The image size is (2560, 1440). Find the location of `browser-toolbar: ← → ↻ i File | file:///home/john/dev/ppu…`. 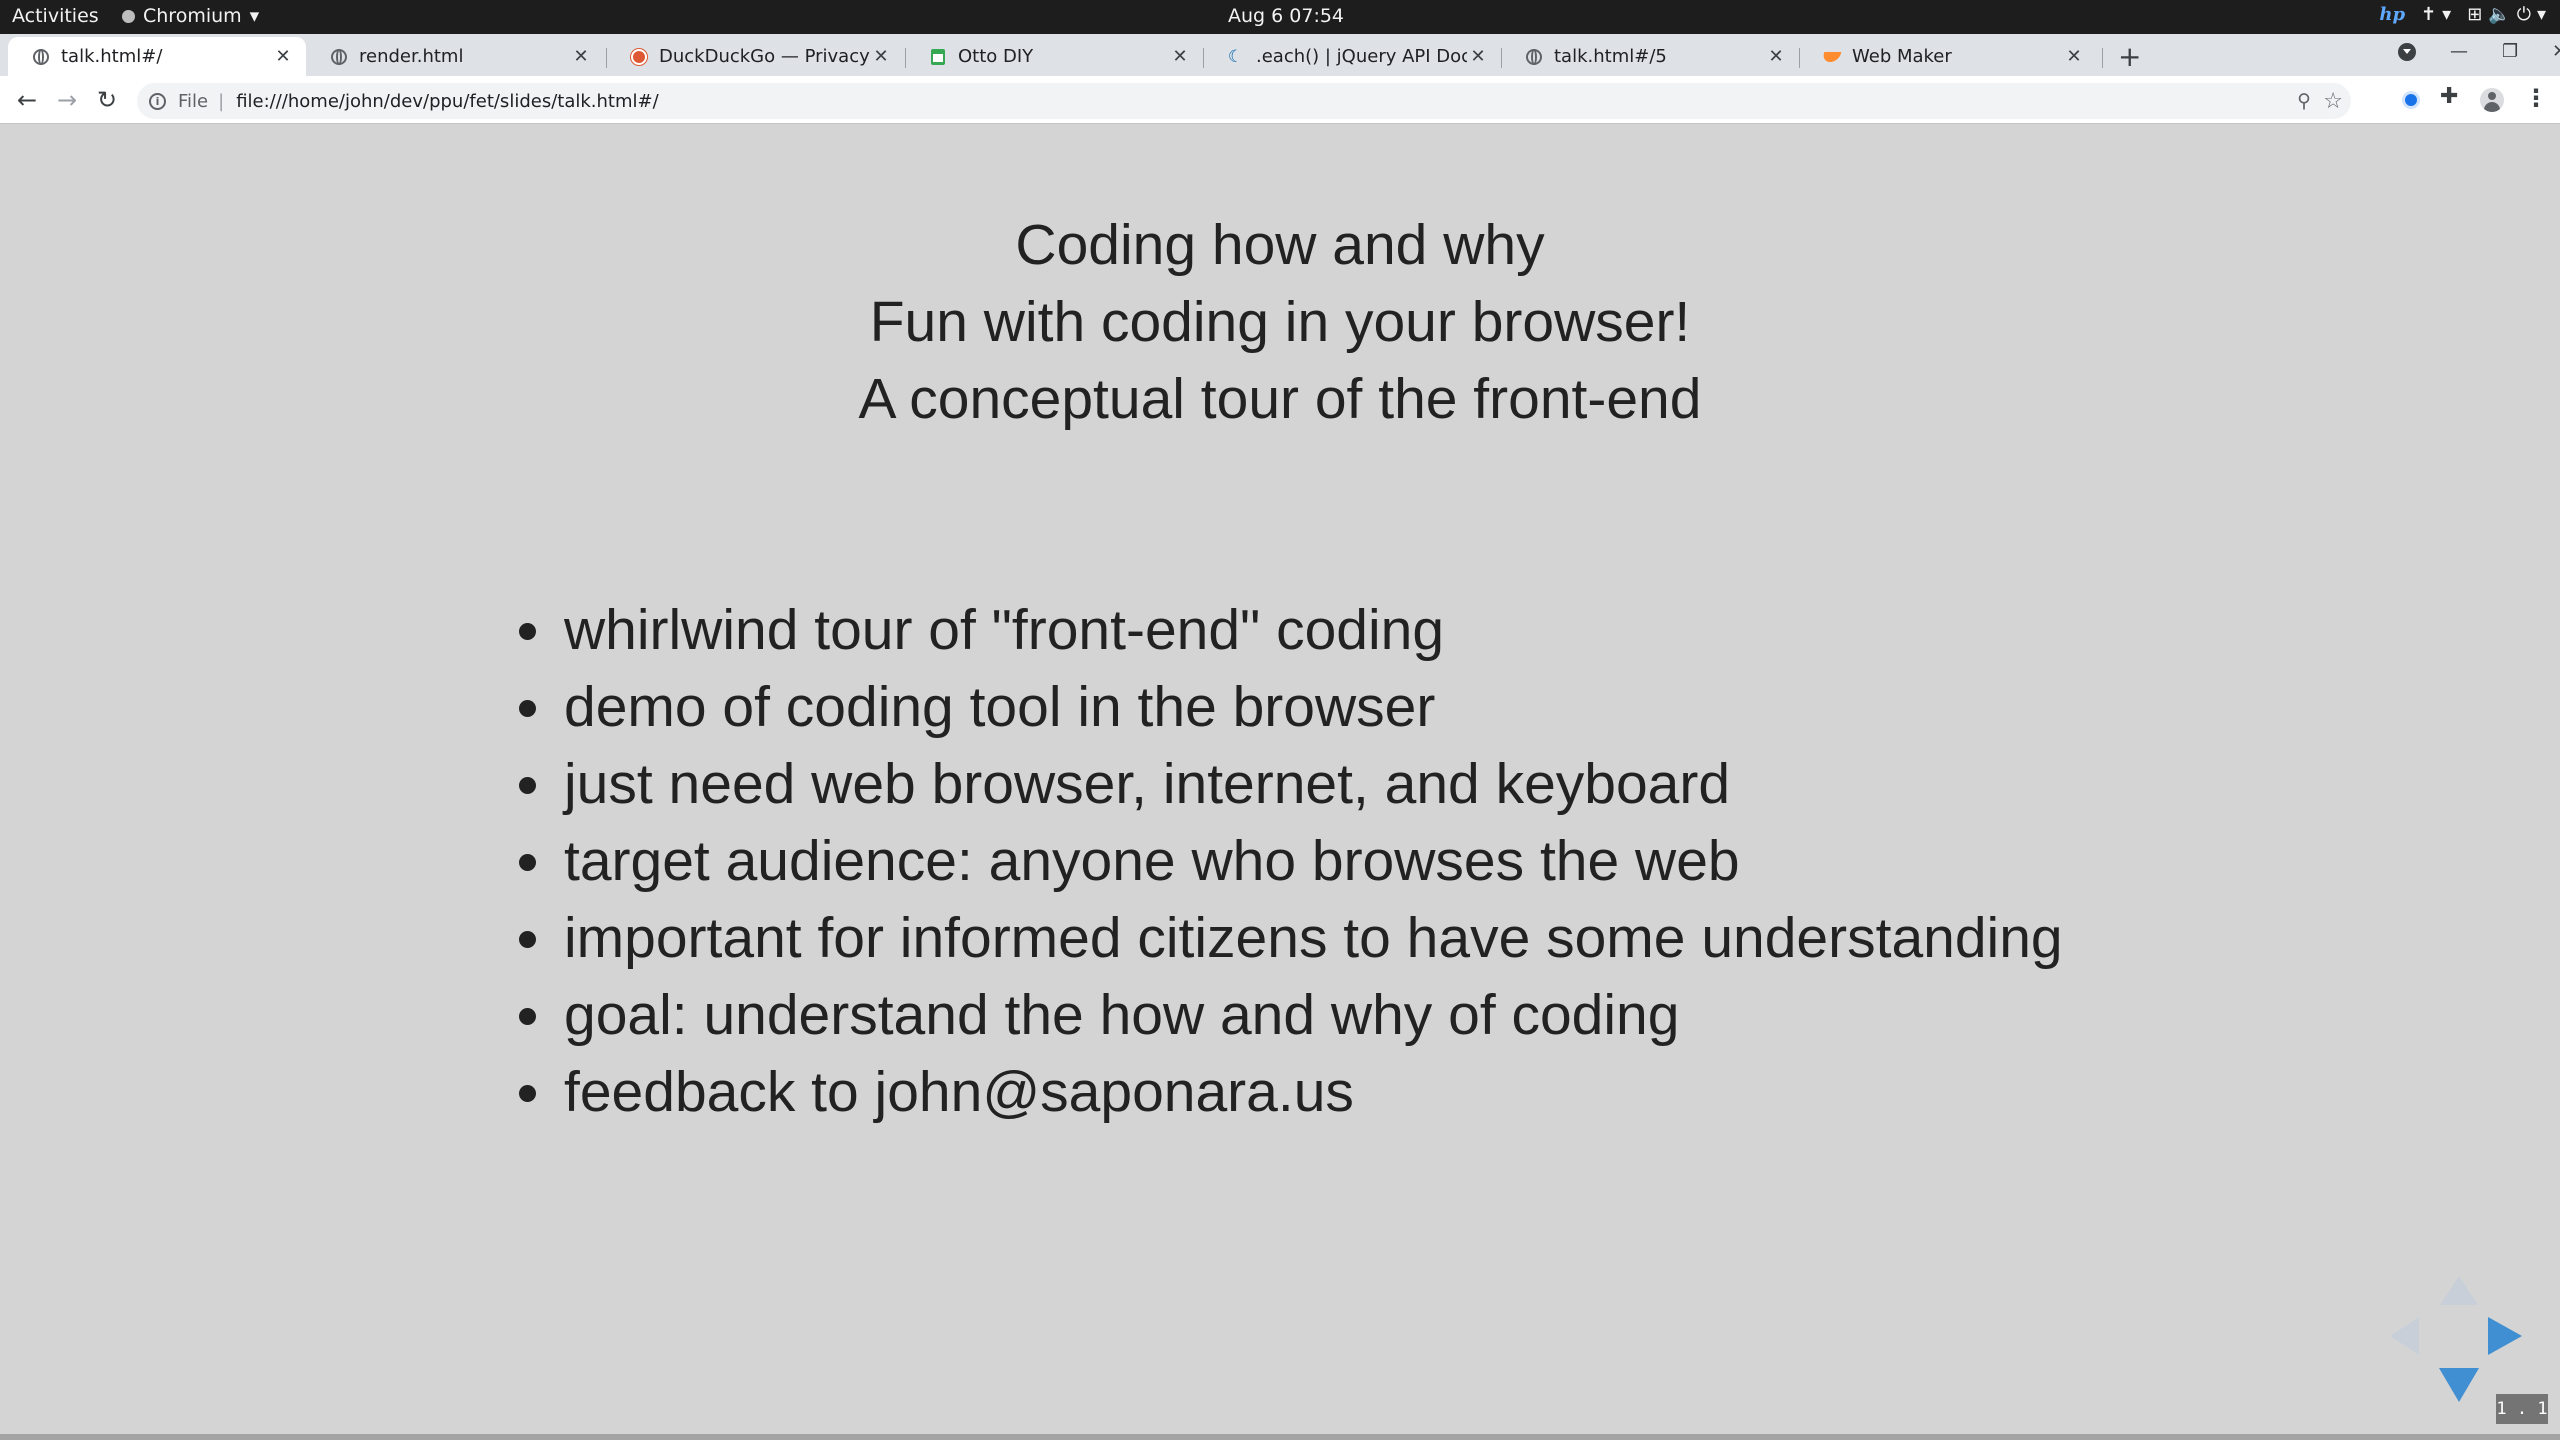

browser-toolbar: ← → ↻ i File | file:///home/john/dev/ppu… is located at coordinates (1280, 100).